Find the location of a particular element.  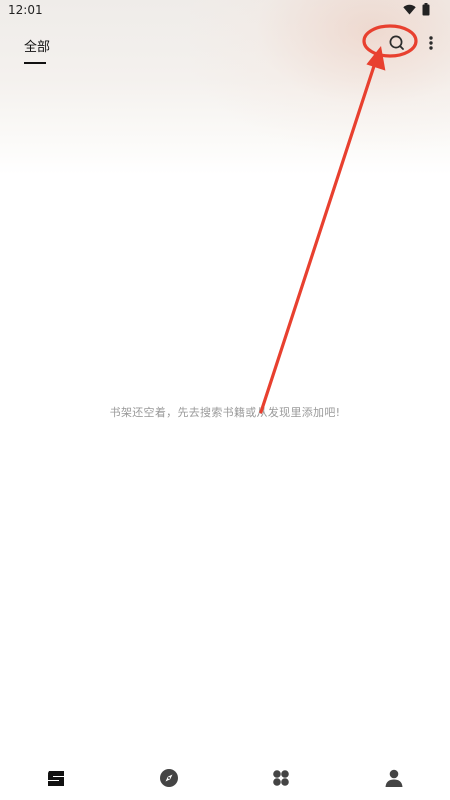

status-bar: 12:01 is located at coordinates (225, 11).